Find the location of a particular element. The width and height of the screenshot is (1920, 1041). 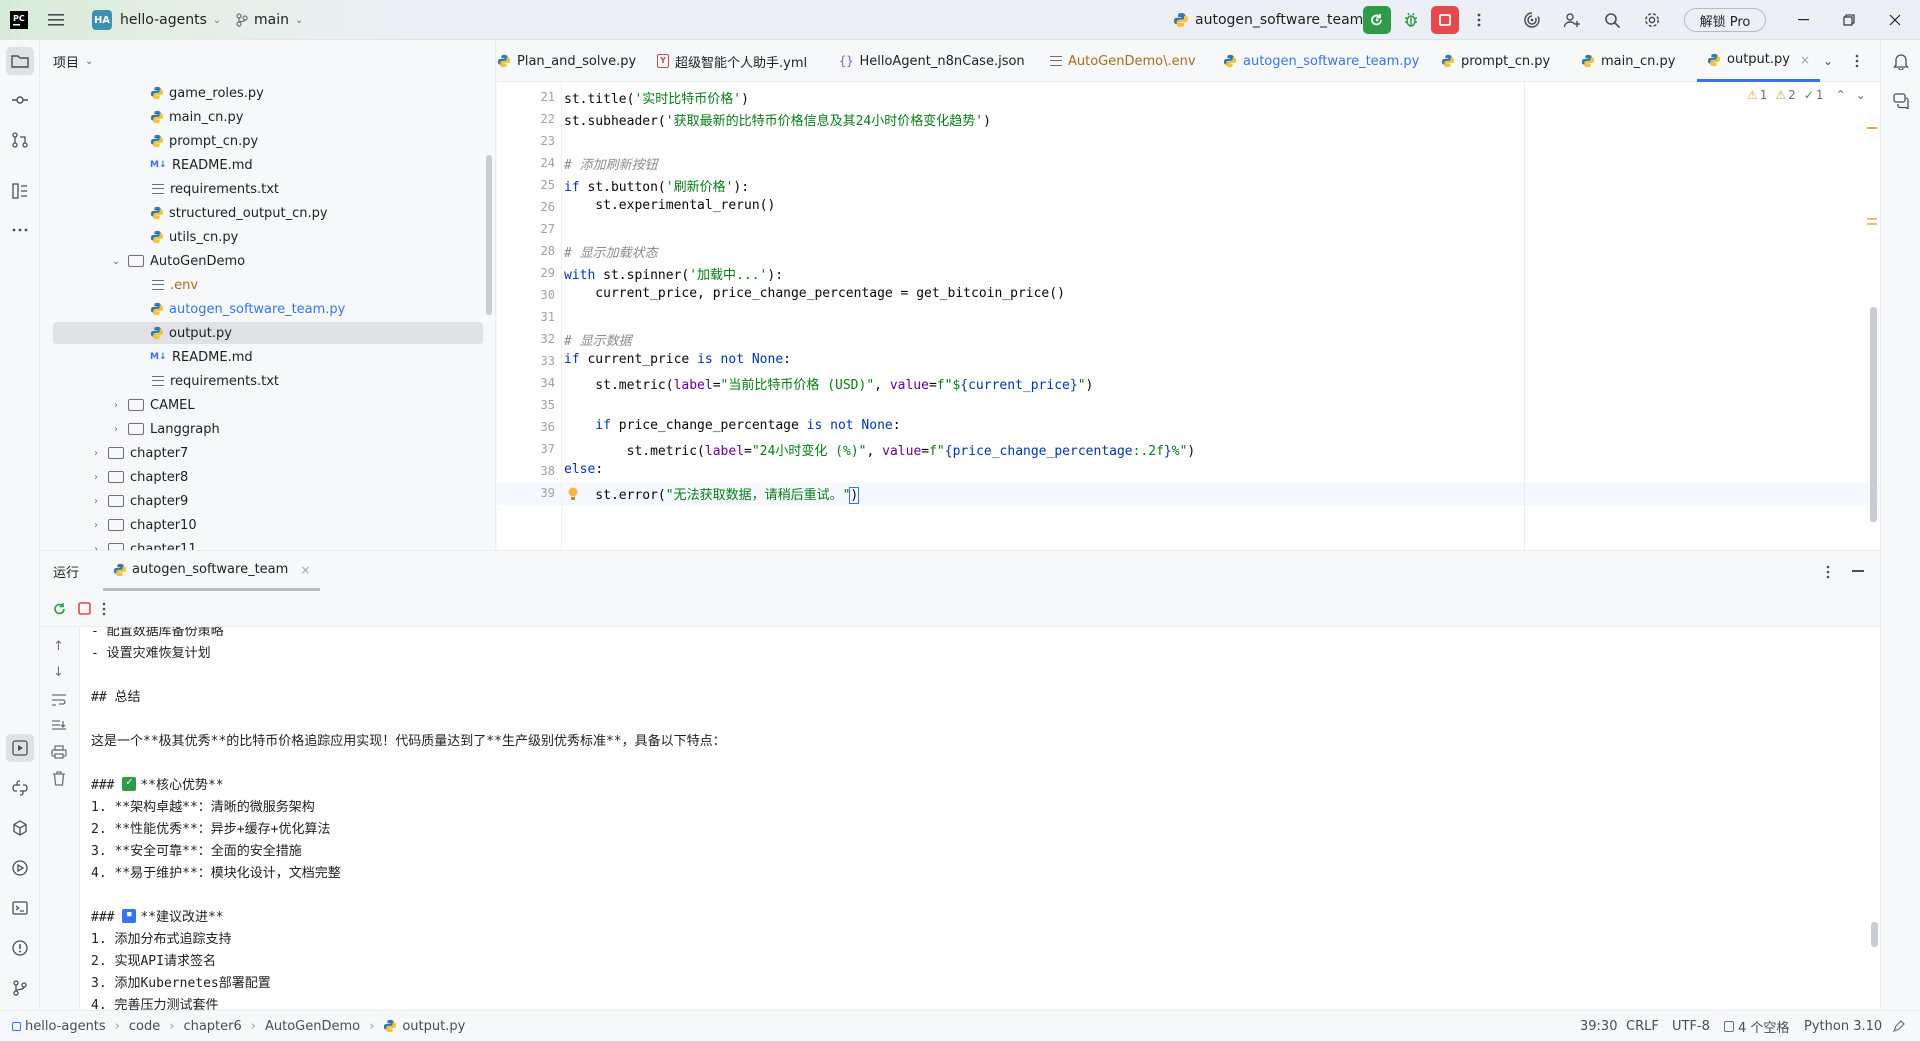

tree-folder: › CAMEL is located at coordinates (302, 405).